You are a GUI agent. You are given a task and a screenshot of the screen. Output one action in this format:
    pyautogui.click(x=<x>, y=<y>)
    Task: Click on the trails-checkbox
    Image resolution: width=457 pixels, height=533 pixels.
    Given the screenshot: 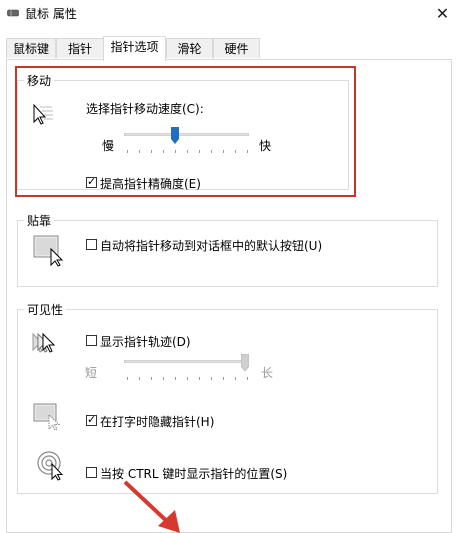 What is the action you would take?
    pyautogui.click(x=91, y=340)
    